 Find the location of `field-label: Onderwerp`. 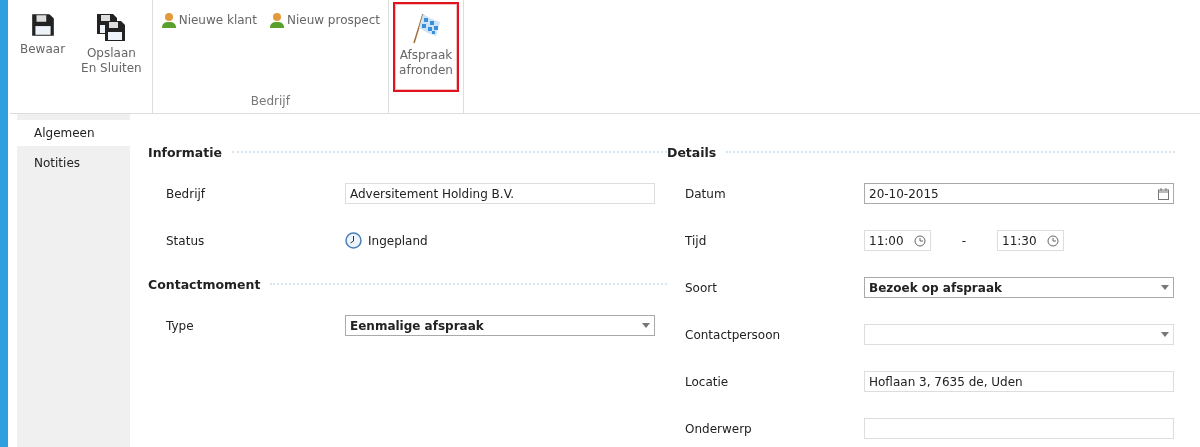

field-label: Onderwerp is located at coordinates (719, 428).